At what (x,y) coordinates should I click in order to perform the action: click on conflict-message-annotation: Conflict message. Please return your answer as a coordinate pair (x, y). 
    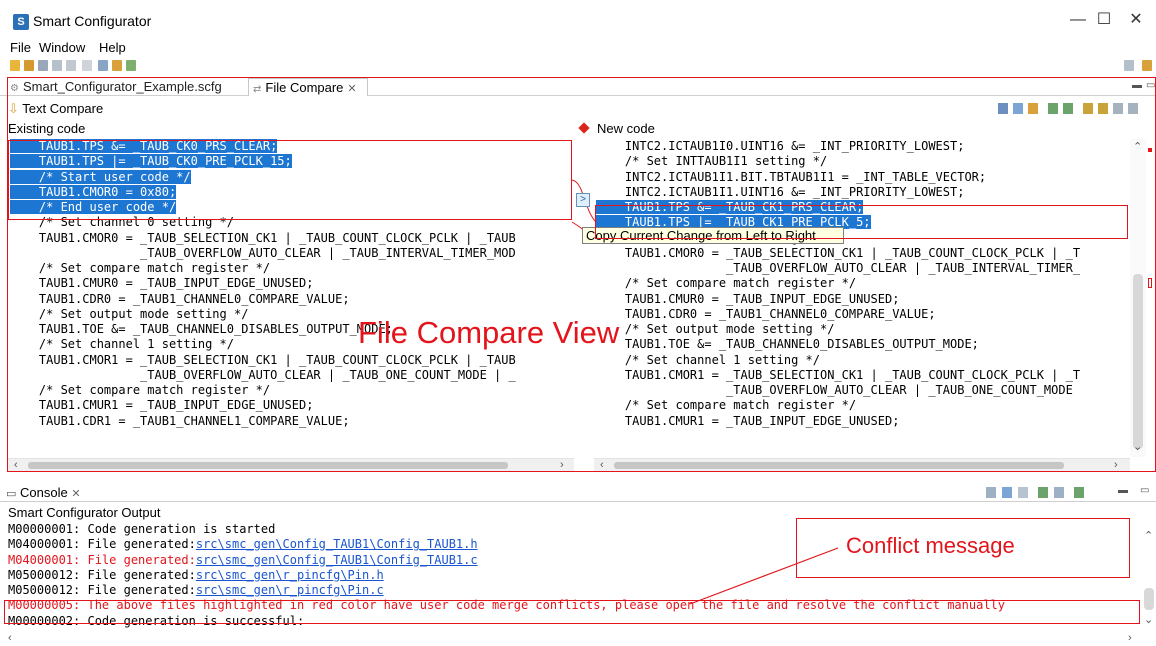
    Looking at the image, I should click on (930, 545).